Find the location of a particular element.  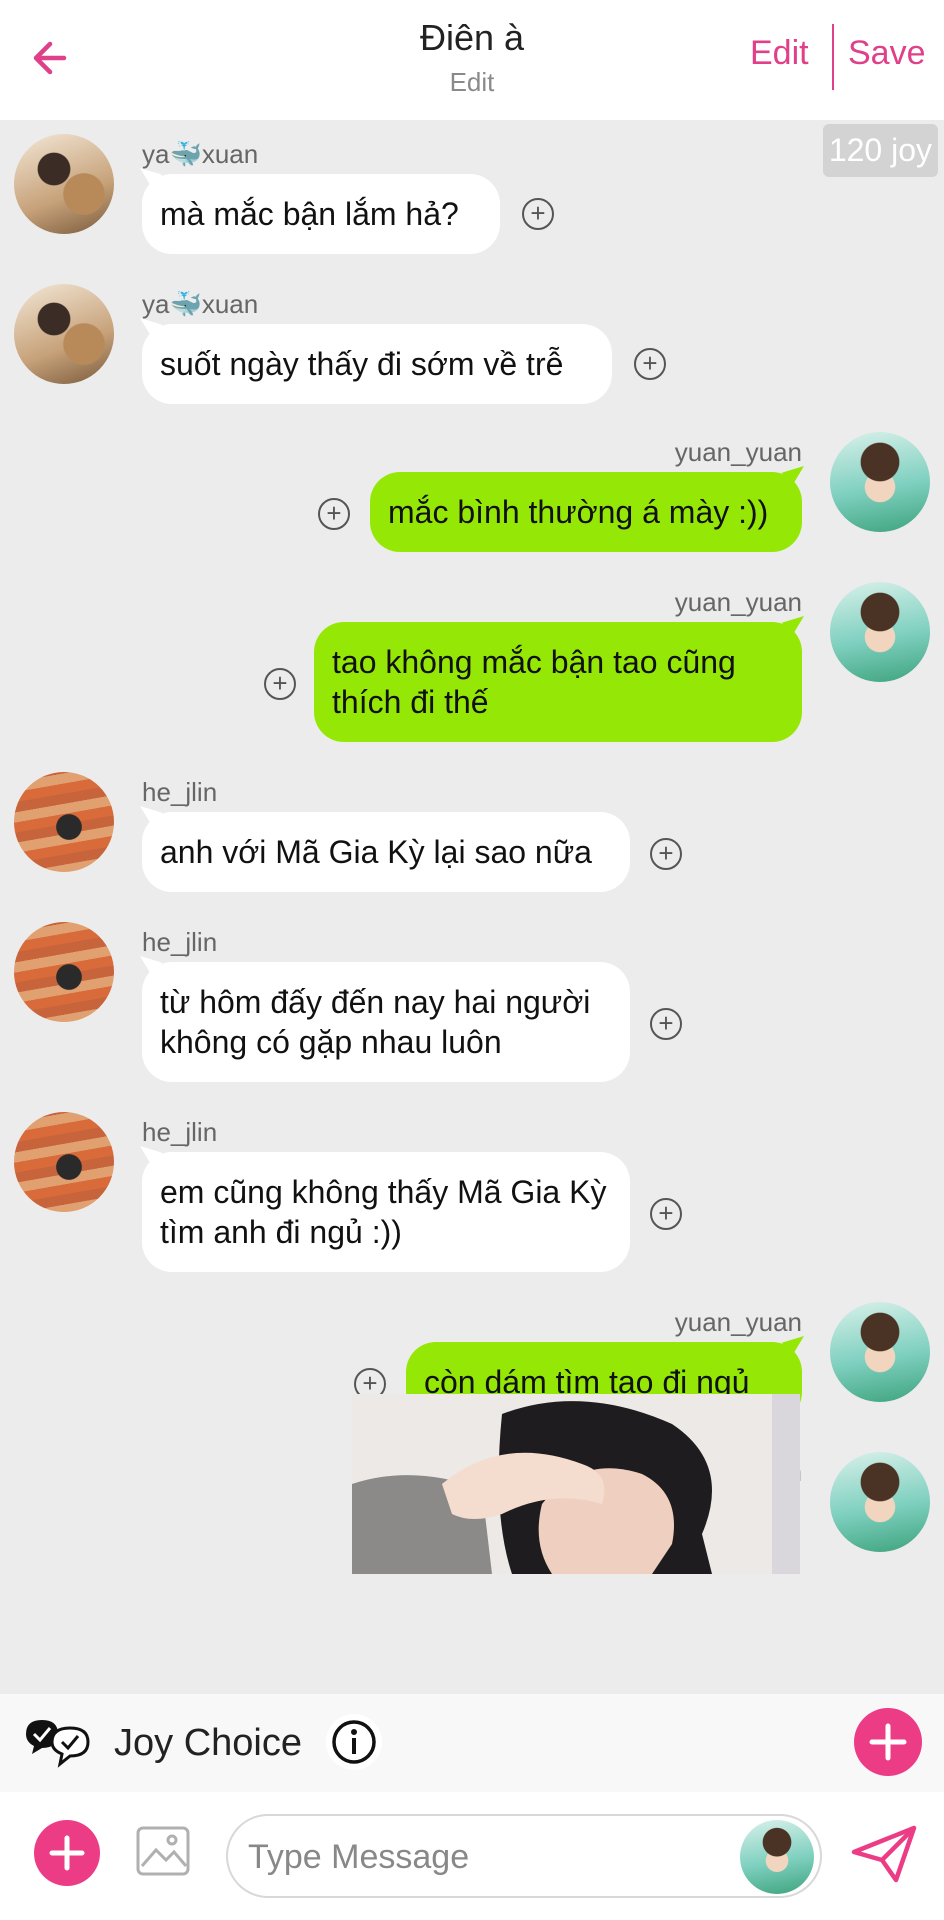

plus-icon is located at coordinates (67, 1853).